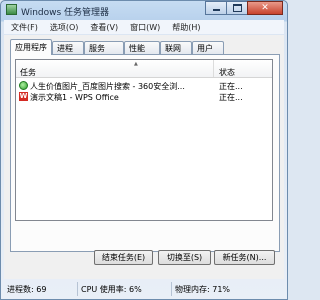  Describe the element at coordinates (142, 47) in the screenshot. I see `tab-performance: 性能` at that location.